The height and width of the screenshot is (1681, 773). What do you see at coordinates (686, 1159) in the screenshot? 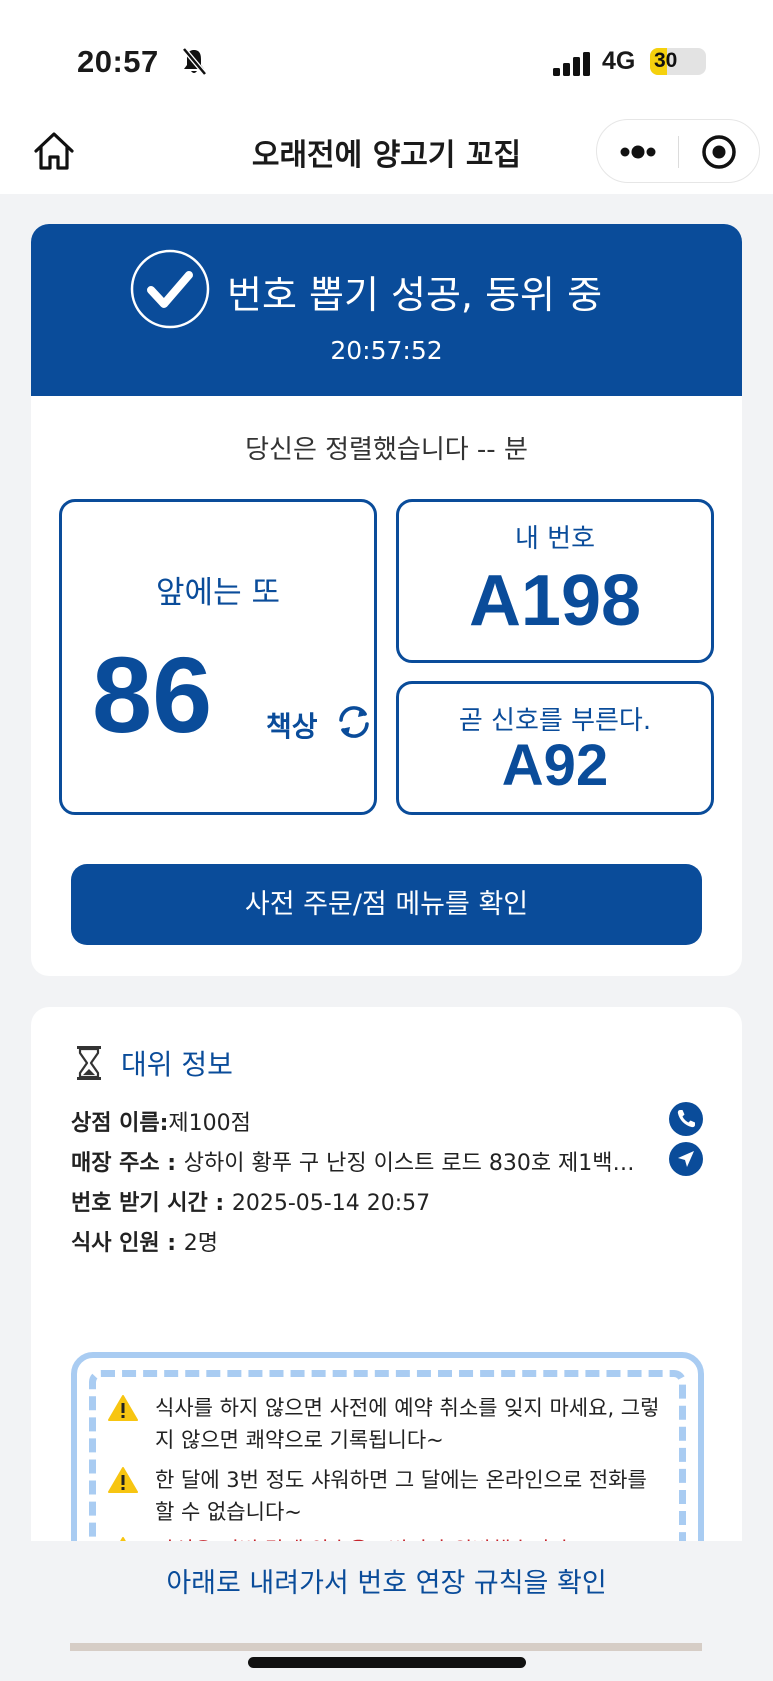
I see `navigation-icon` at bounding box center [686, 1159].